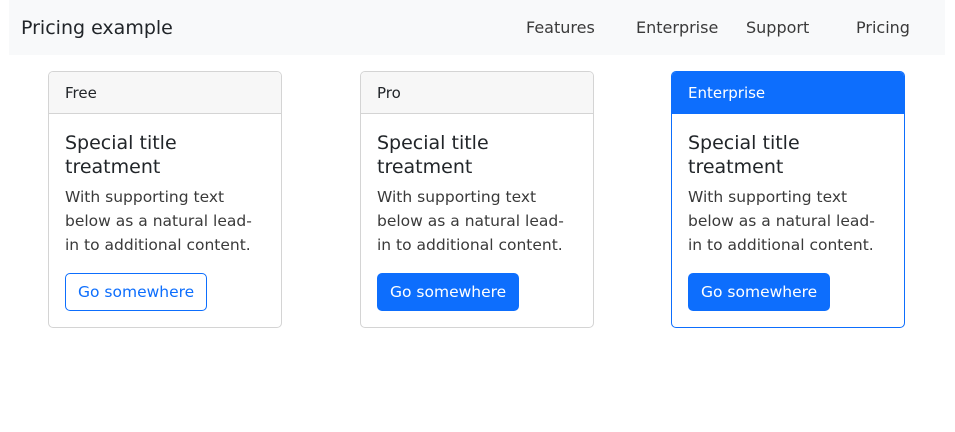  Describe the element at coordinates (477, 93) in the screenshot. I see `card-header: Pro` at that location.